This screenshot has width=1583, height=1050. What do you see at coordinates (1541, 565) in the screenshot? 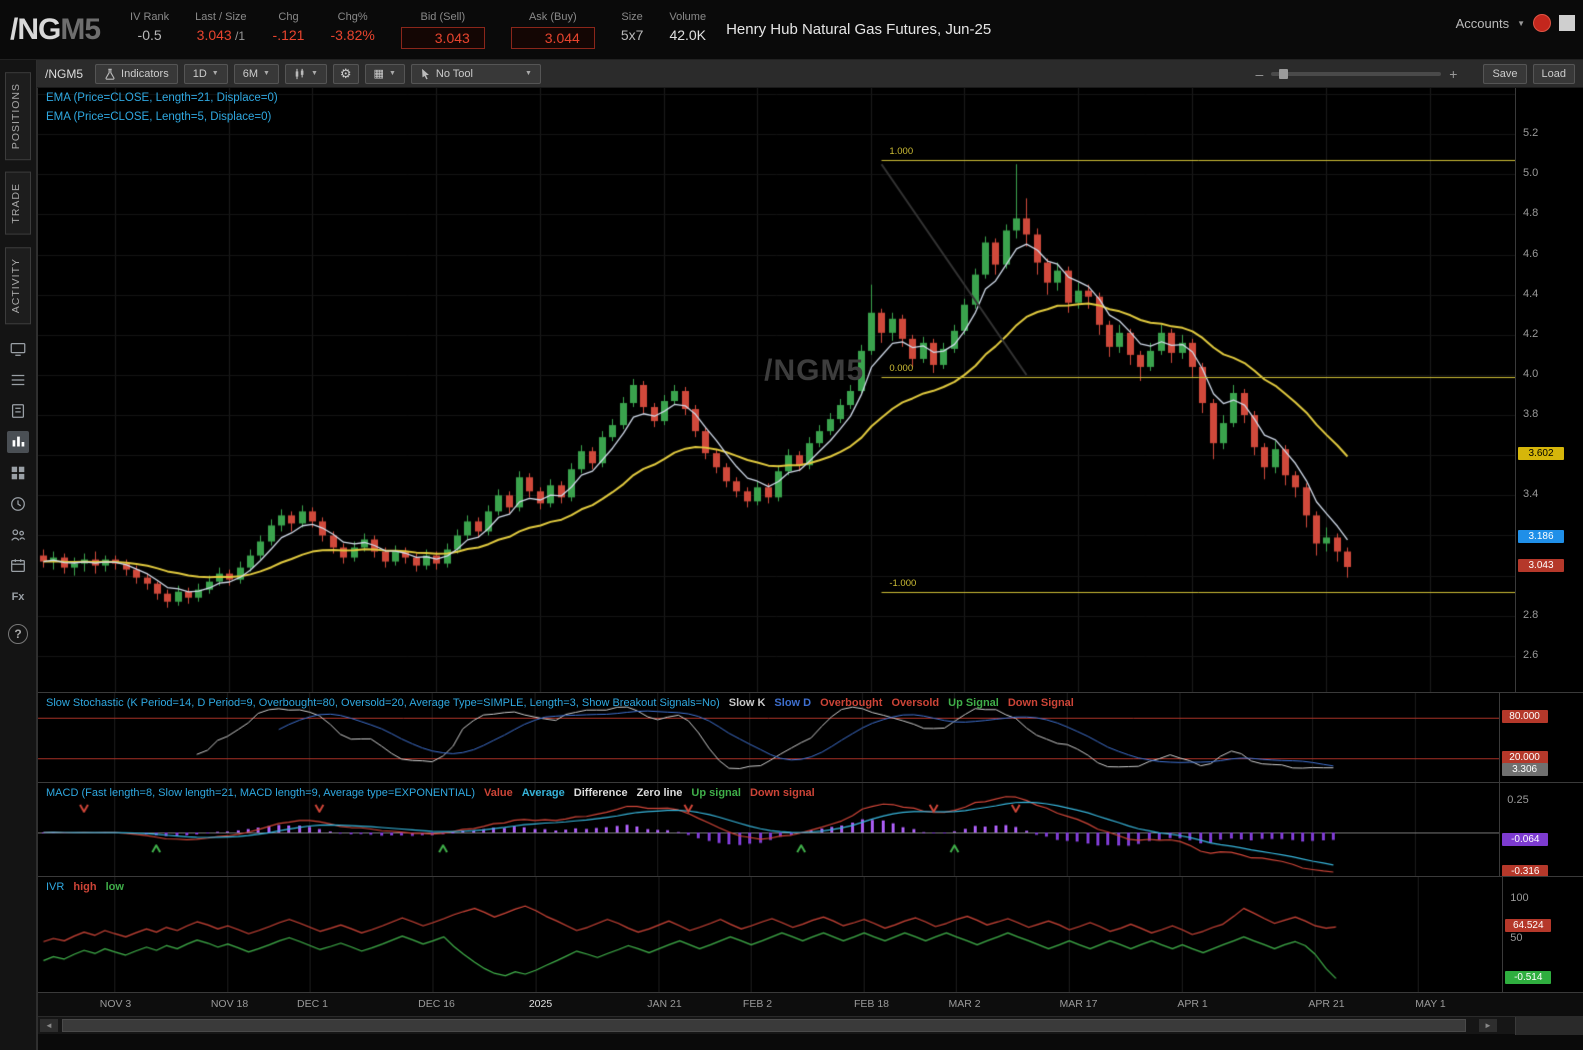
I see `price-badge: 3.043` at bounding box center [1541, 565].